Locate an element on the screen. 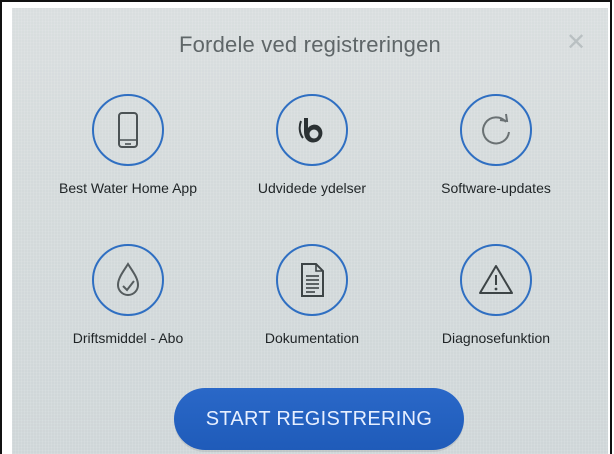 Image resolution: width=614 pixels, height=454 pixels. feature-driftsmiddel-abo: Driftsmiddel - Abo is located at coordinates (128, 299).